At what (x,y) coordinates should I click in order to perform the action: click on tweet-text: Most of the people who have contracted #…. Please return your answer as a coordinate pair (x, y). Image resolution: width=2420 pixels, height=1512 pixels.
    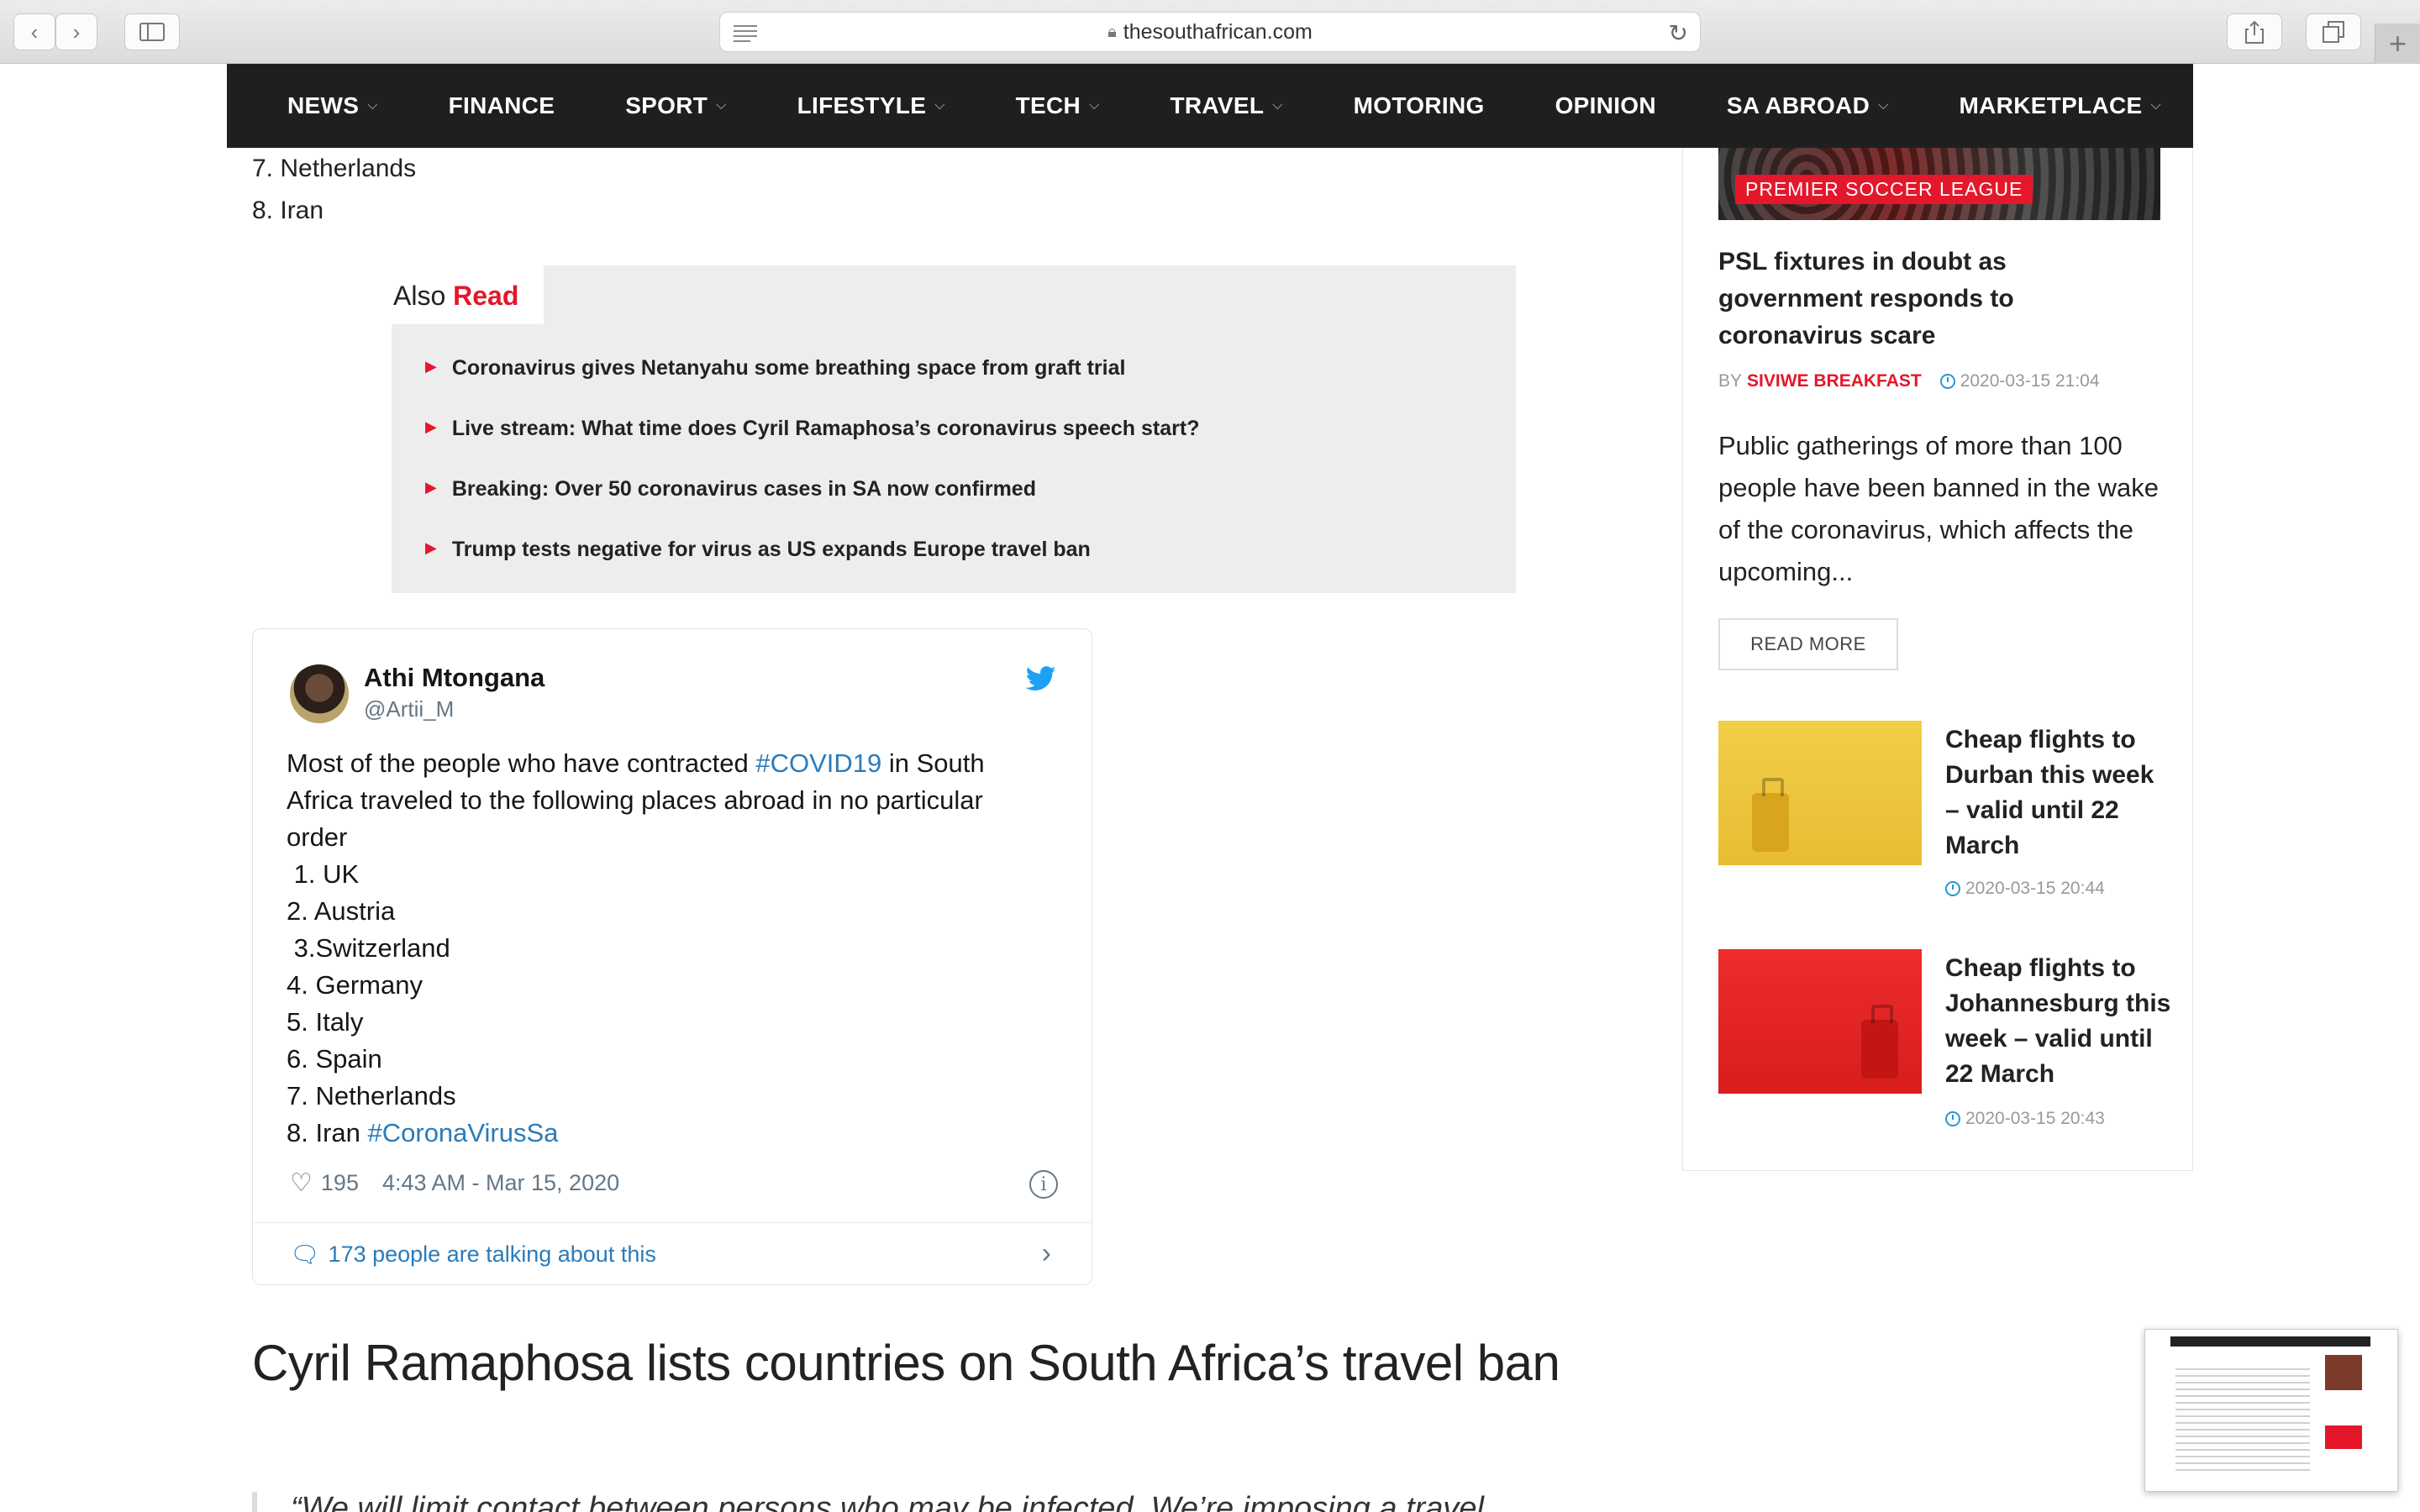
    Looking at the image, I should click on (636, 947).